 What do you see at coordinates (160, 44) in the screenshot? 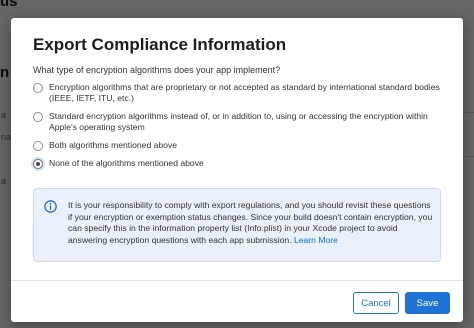
I see `dialog-title: Export Compliance Information` at bounding box center [160, 44].